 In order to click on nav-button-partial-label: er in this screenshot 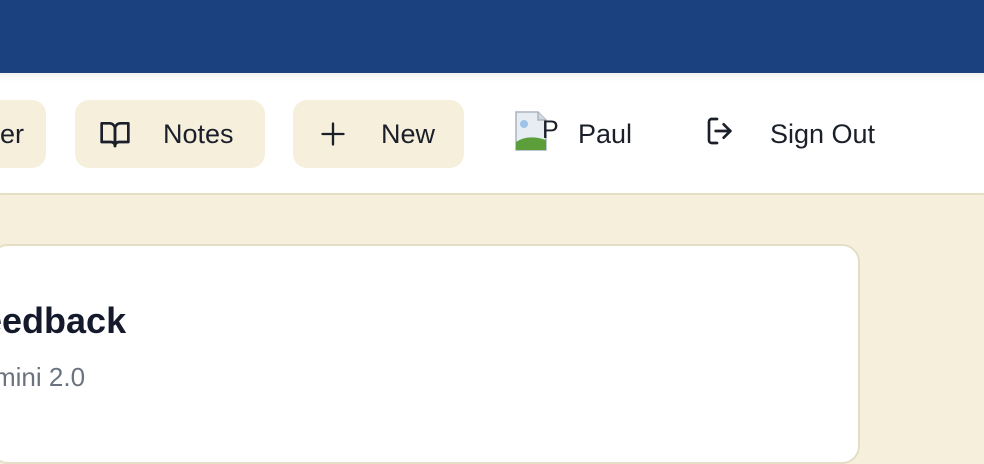, I will do `click(12, 133)`.